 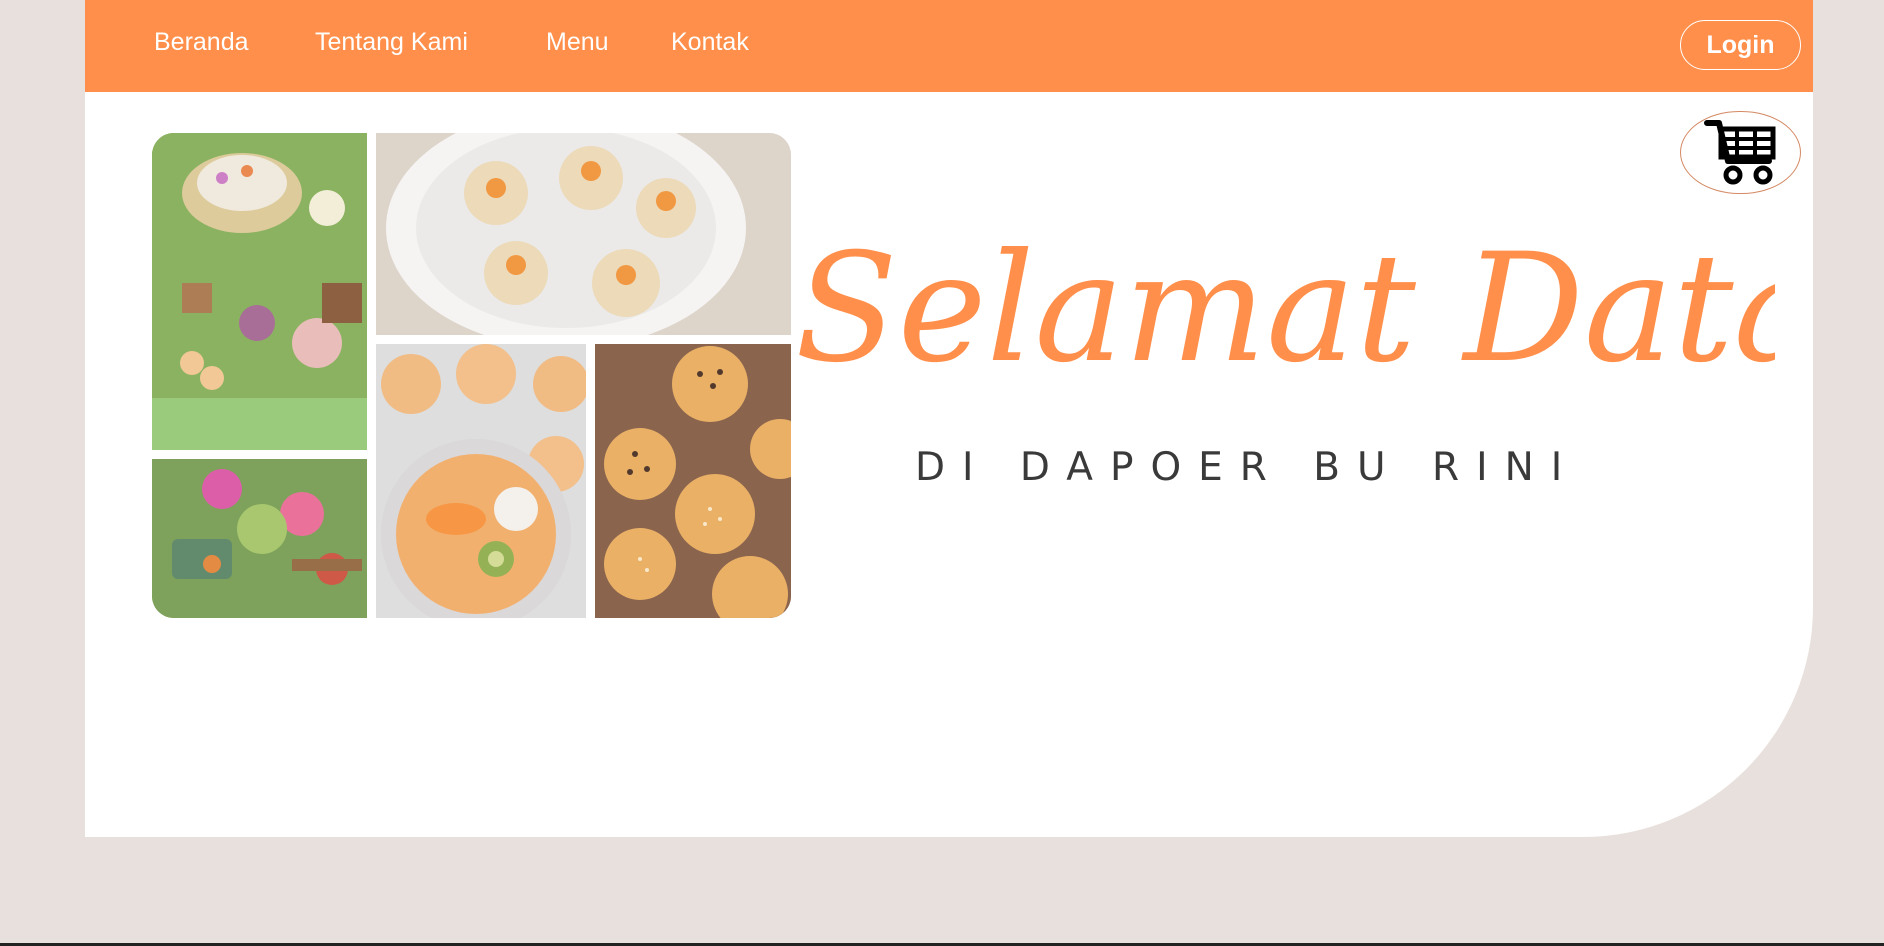 I want to click on collage-image-siomay, so click(x=583, y=234).